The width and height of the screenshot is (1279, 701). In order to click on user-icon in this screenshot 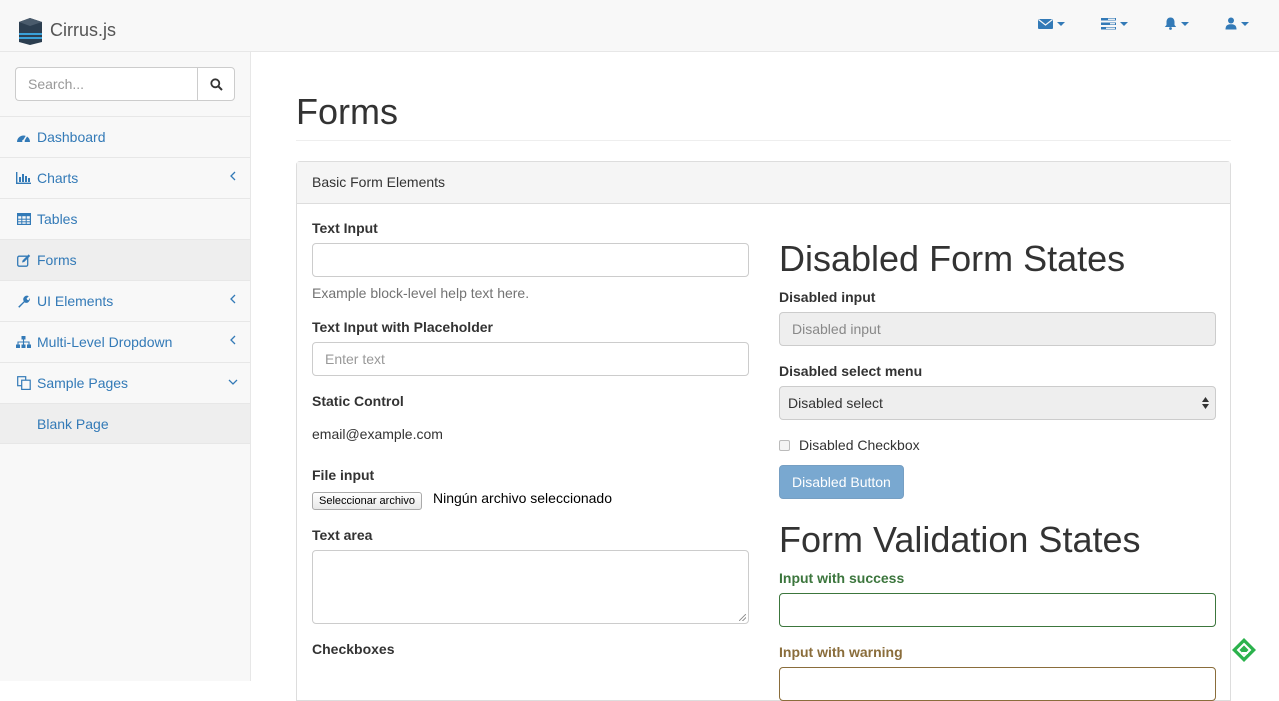, I will do `click(1231, 23)`.